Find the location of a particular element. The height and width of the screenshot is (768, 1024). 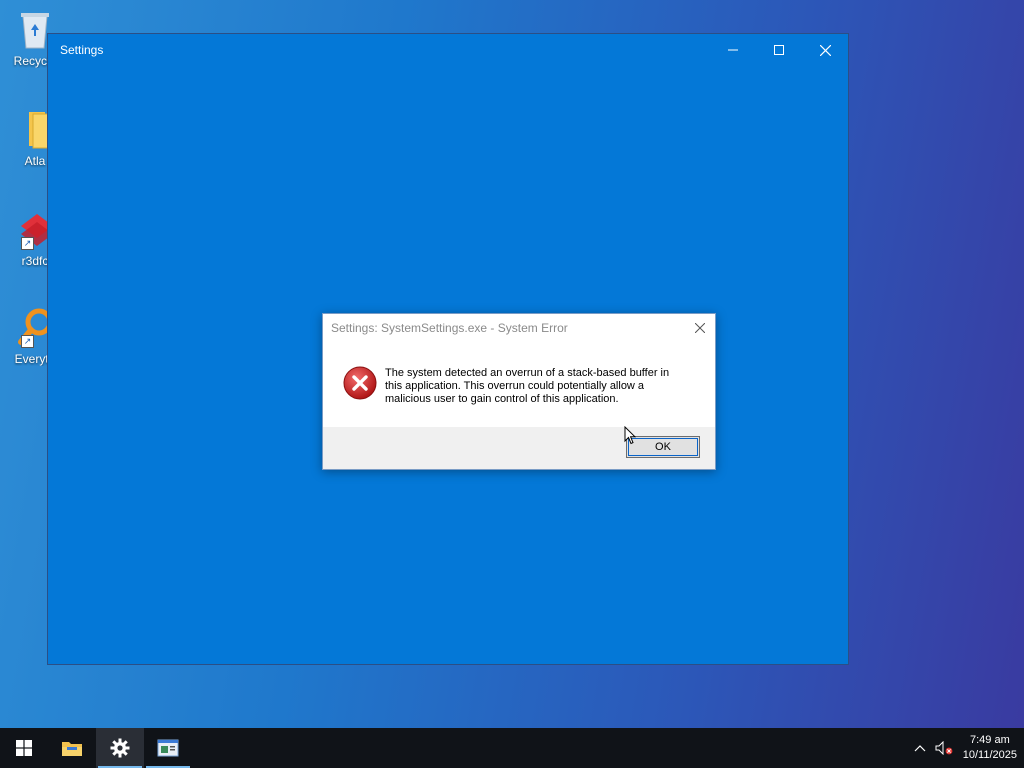

minimize-icon is located at coordinates (733, 50).